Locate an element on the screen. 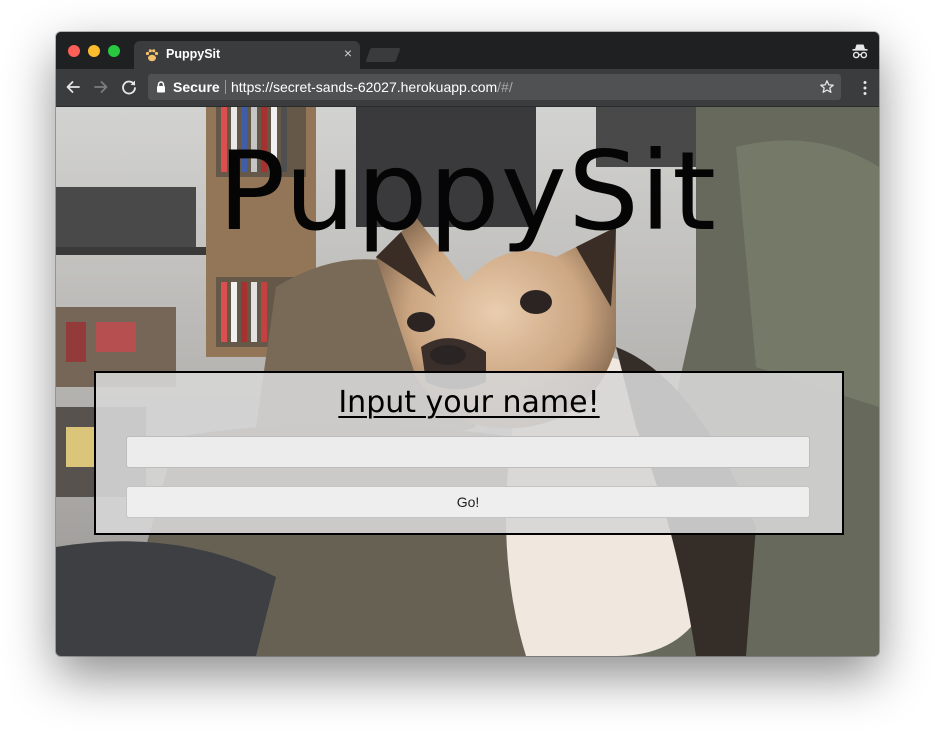 This screenshot has width=935, height=736. forward-icon is located at coordinates (101, 87).